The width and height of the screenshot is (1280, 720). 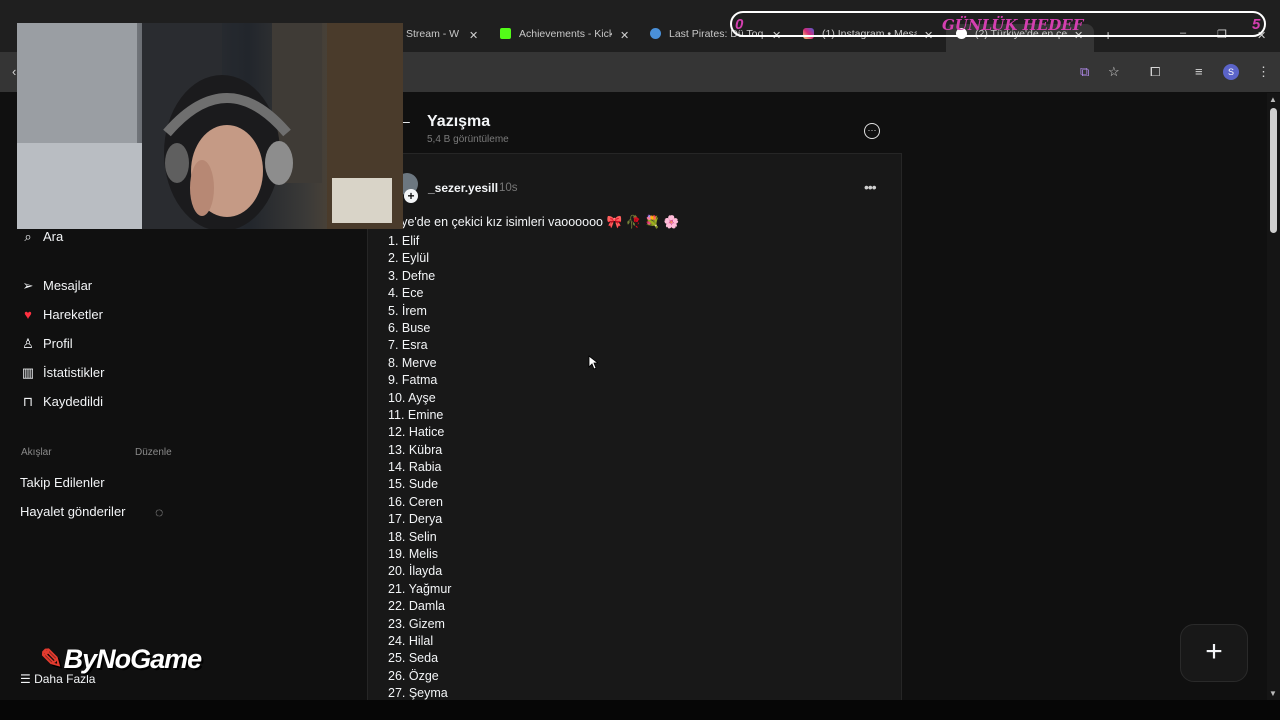 I want to click on bynogame-mark-icon: ✎, so click(x=51, y=659).